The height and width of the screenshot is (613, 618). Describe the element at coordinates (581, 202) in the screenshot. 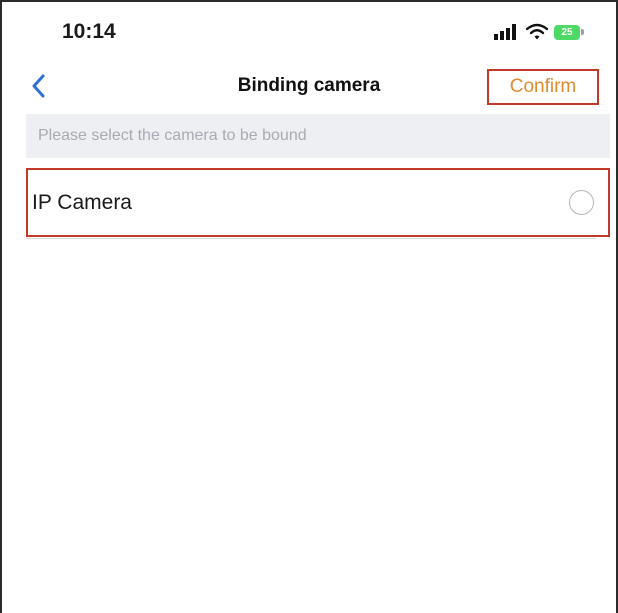

I see `camera-radio-button` at that location.